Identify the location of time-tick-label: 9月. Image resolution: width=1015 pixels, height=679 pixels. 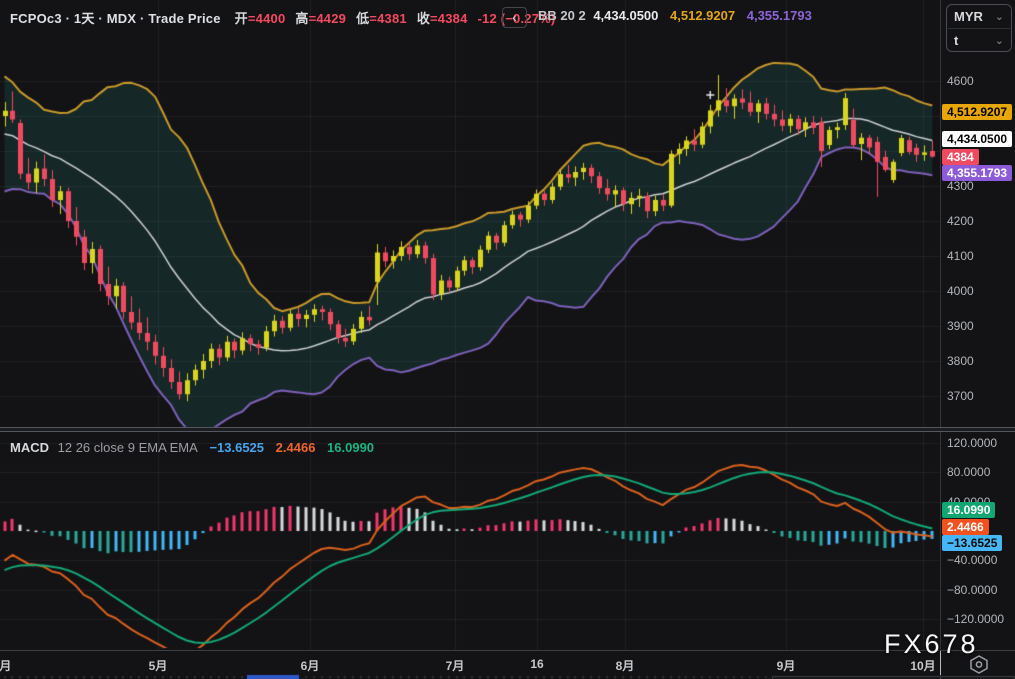
(786, 666).